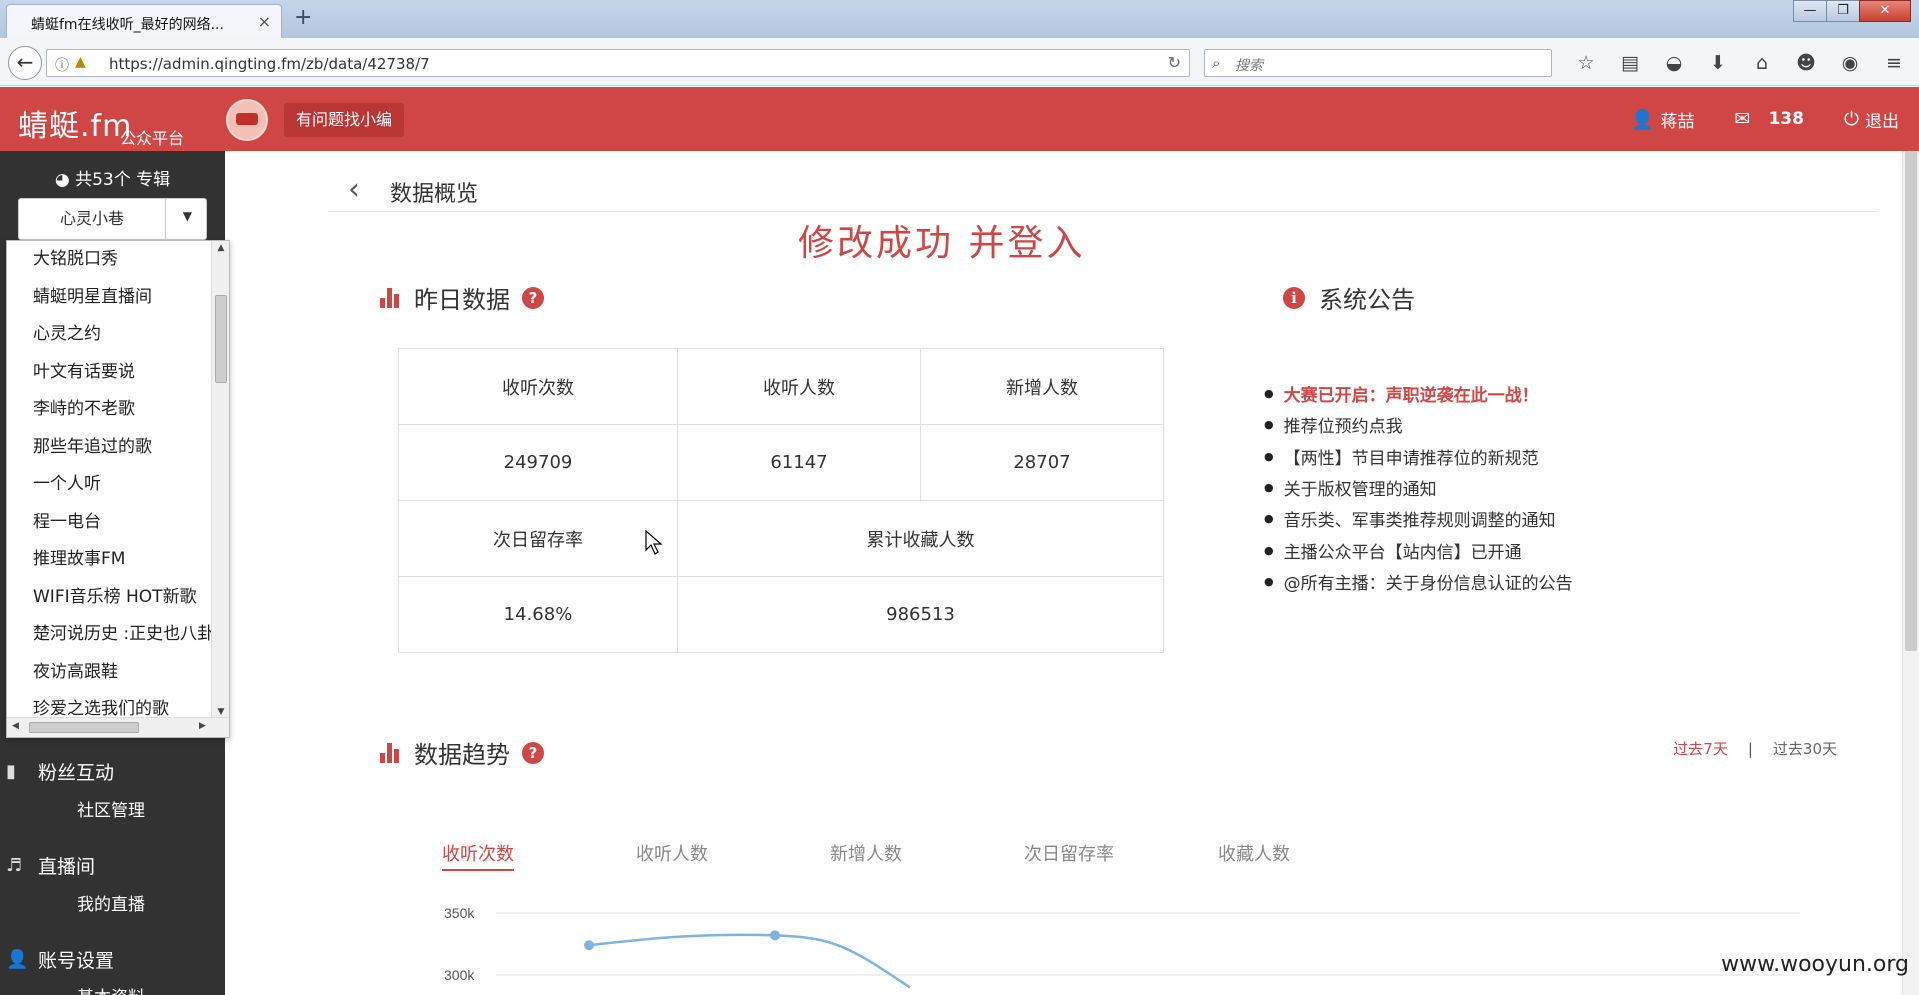 This screenshot has width=1919, height=995. What do you see at coordinates (220, 712) in the screenshot?
I see `scroll-down-icon: ▼` at bounding box center [220, 712].